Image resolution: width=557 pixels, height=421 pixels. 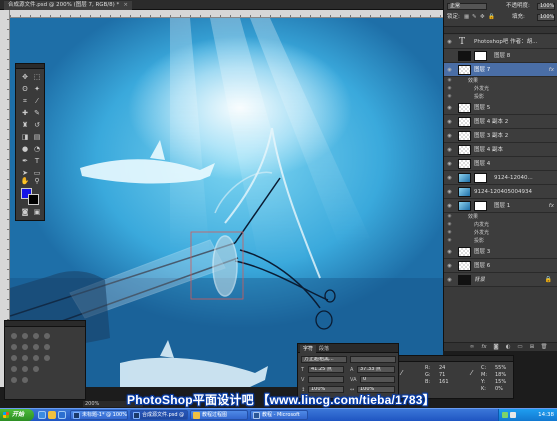 What do you see at coordinates (500, 70) in the screenshot?
I see `layer-row-selected: ◉ 图层 7 fx` at bounding box center [500, 70].